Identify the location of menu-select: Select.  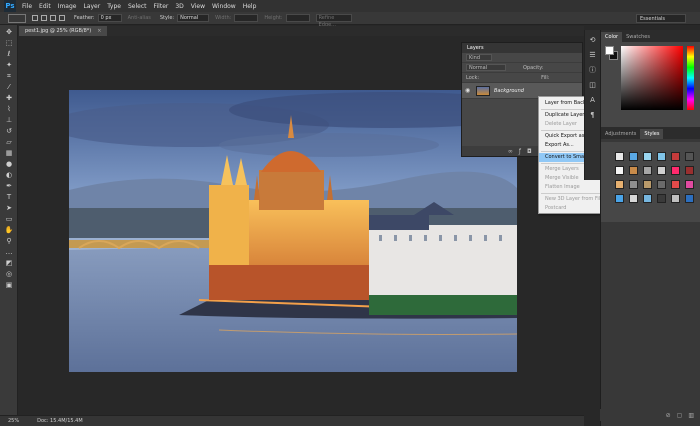
(137, 6).